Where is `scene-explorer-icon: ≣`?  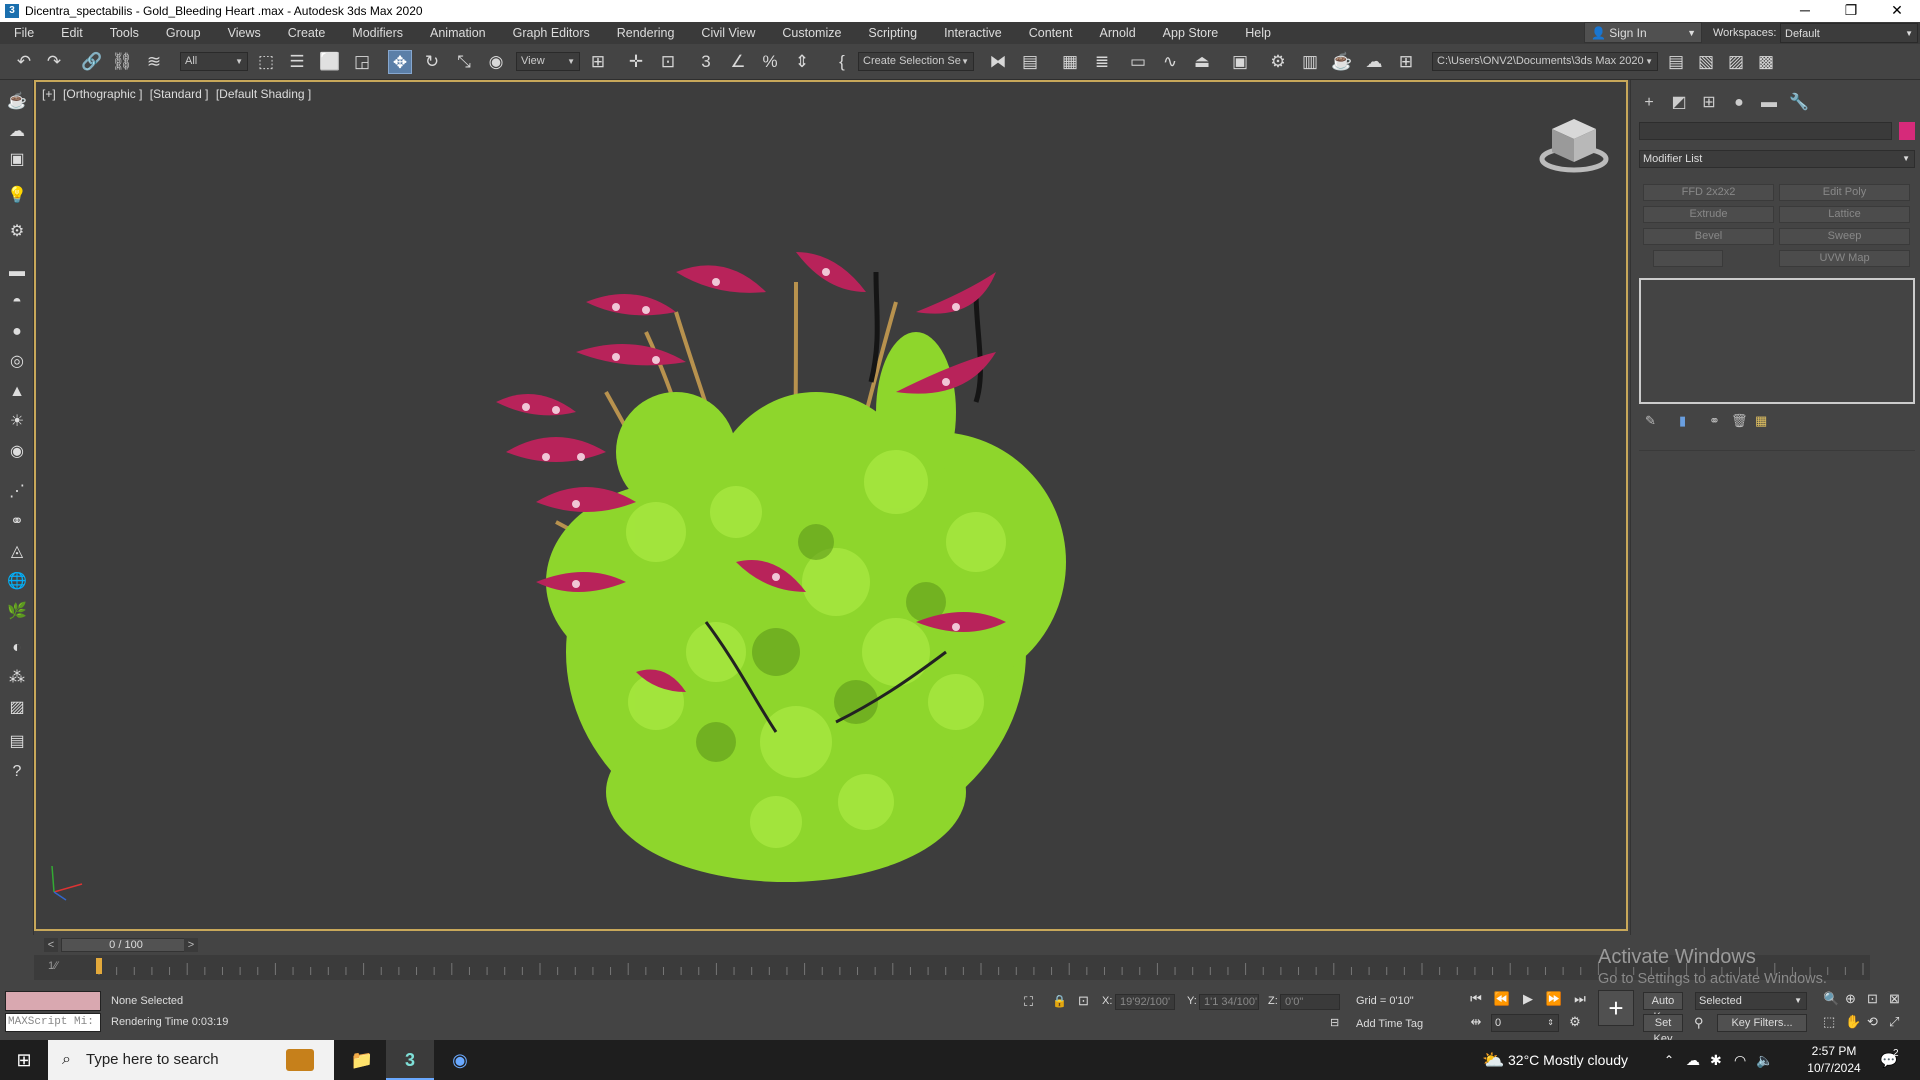 scene-explorer-icon: ≣ is located at coordinates (1102, 62).